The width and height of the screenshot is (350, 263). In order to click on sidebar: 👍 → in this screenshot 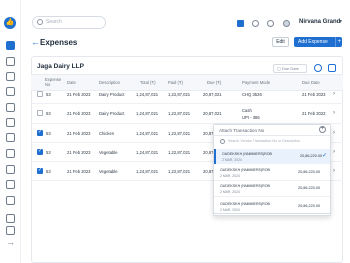, I will do `click(10, 131)`.